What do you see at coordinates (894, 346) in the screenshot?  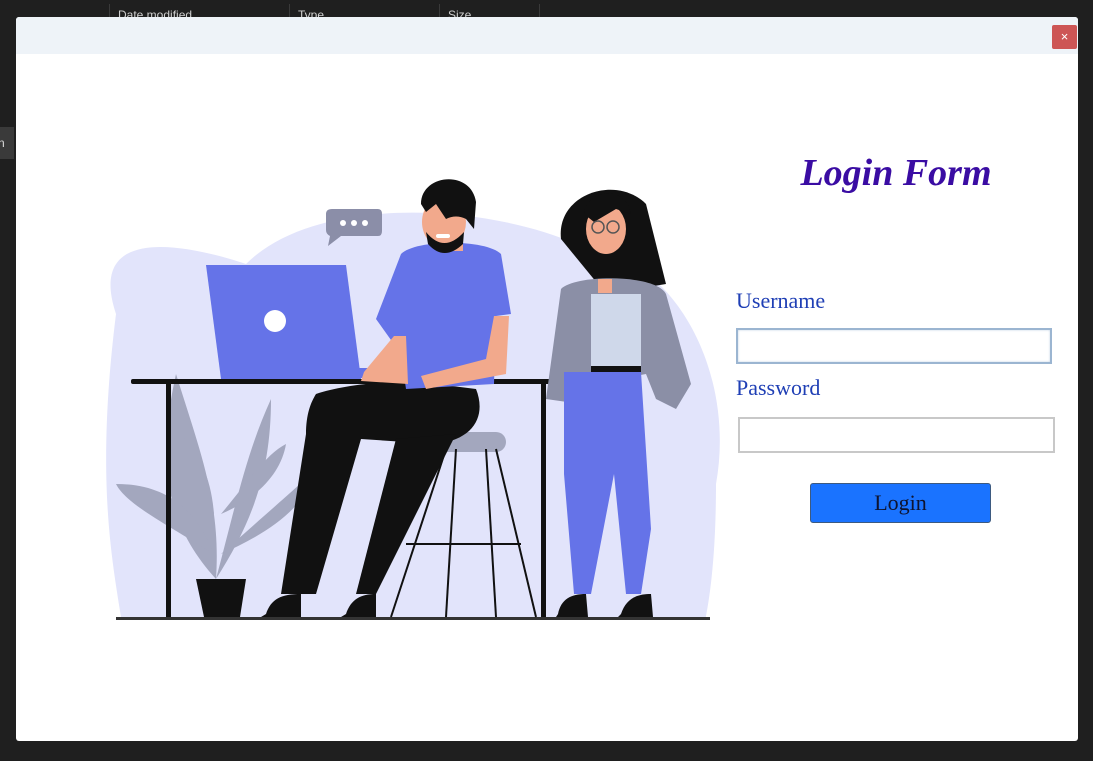 I see `username-input` at bounding box center [894, 346].